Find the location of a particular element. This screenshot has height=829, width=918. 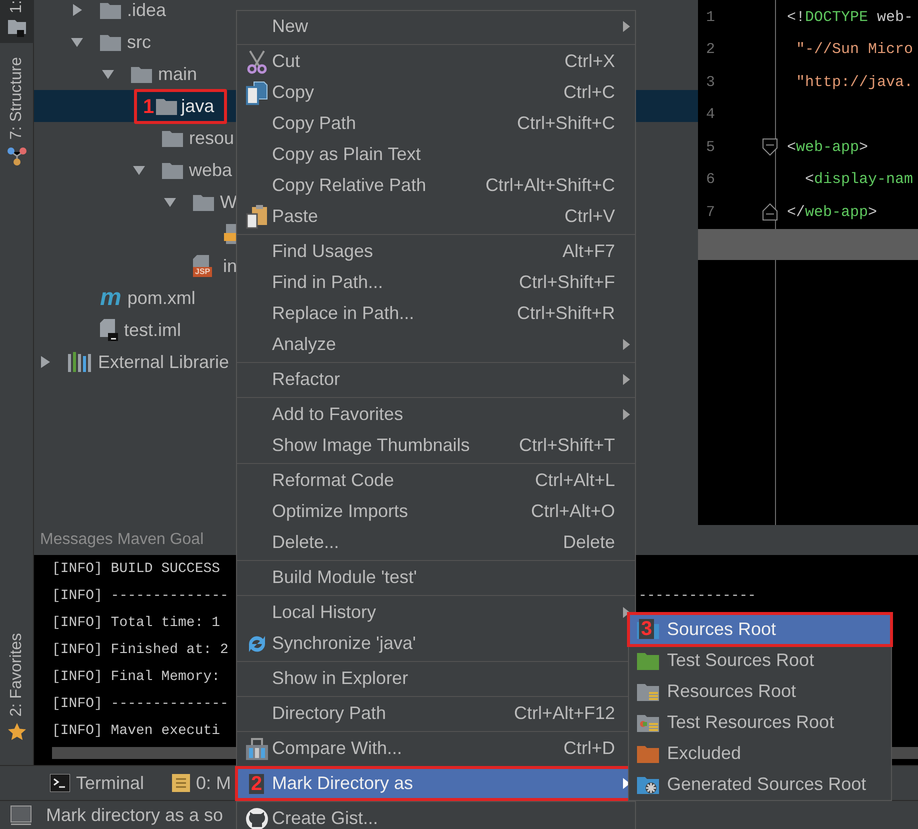

line-number: 3 is located at coordinates (710, 82).